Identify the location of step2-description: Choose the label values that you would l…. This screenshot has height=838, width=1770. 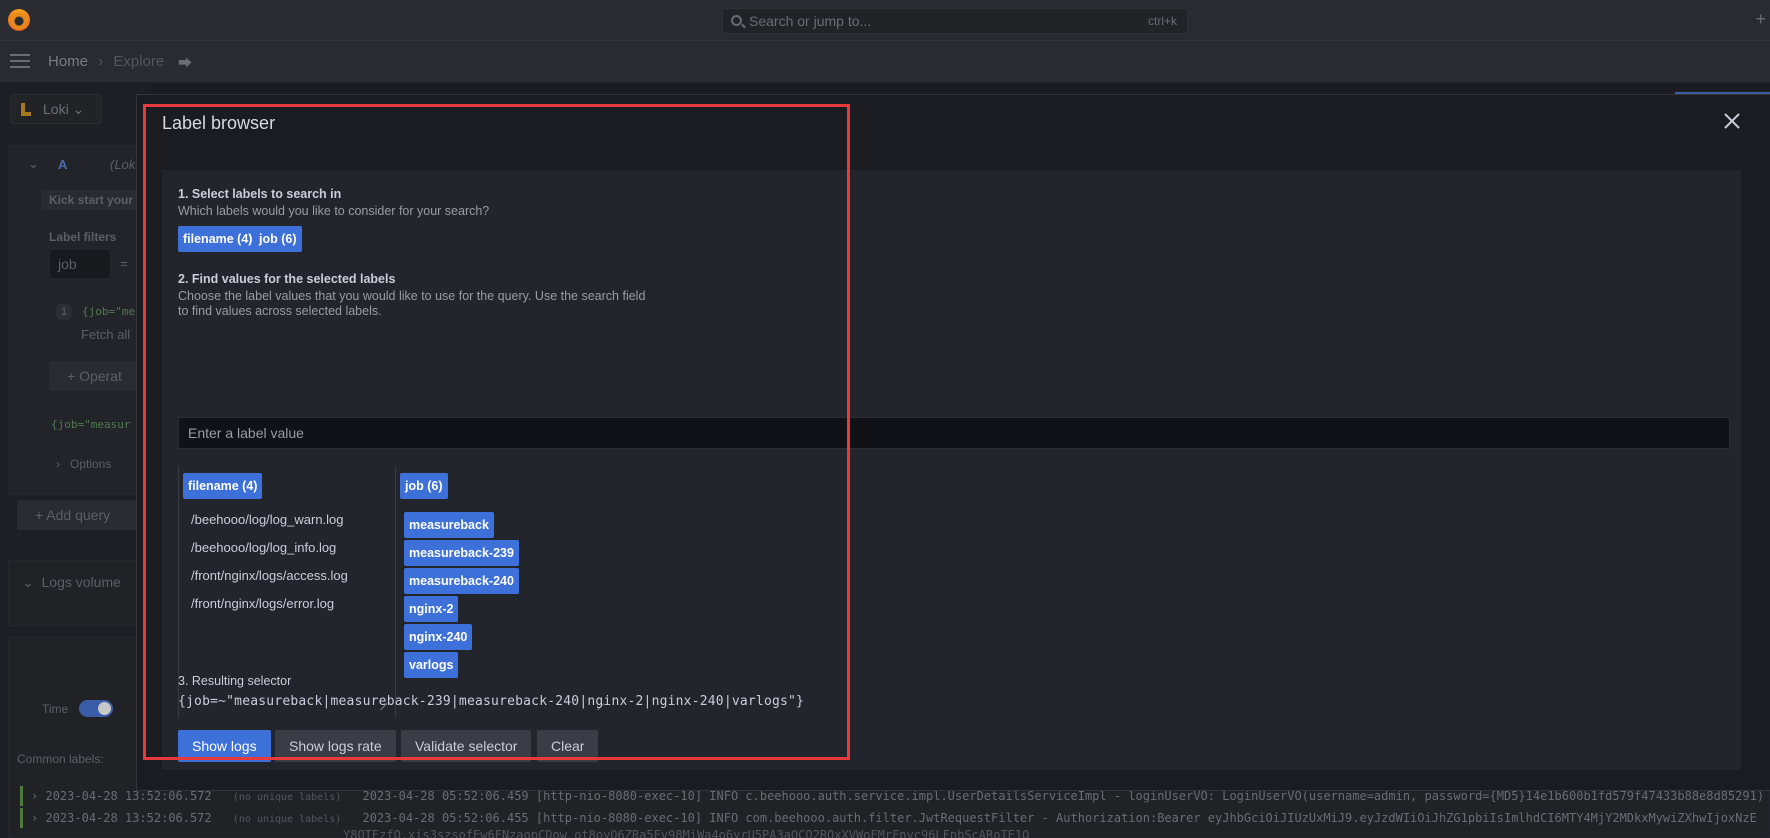
(412, 303).